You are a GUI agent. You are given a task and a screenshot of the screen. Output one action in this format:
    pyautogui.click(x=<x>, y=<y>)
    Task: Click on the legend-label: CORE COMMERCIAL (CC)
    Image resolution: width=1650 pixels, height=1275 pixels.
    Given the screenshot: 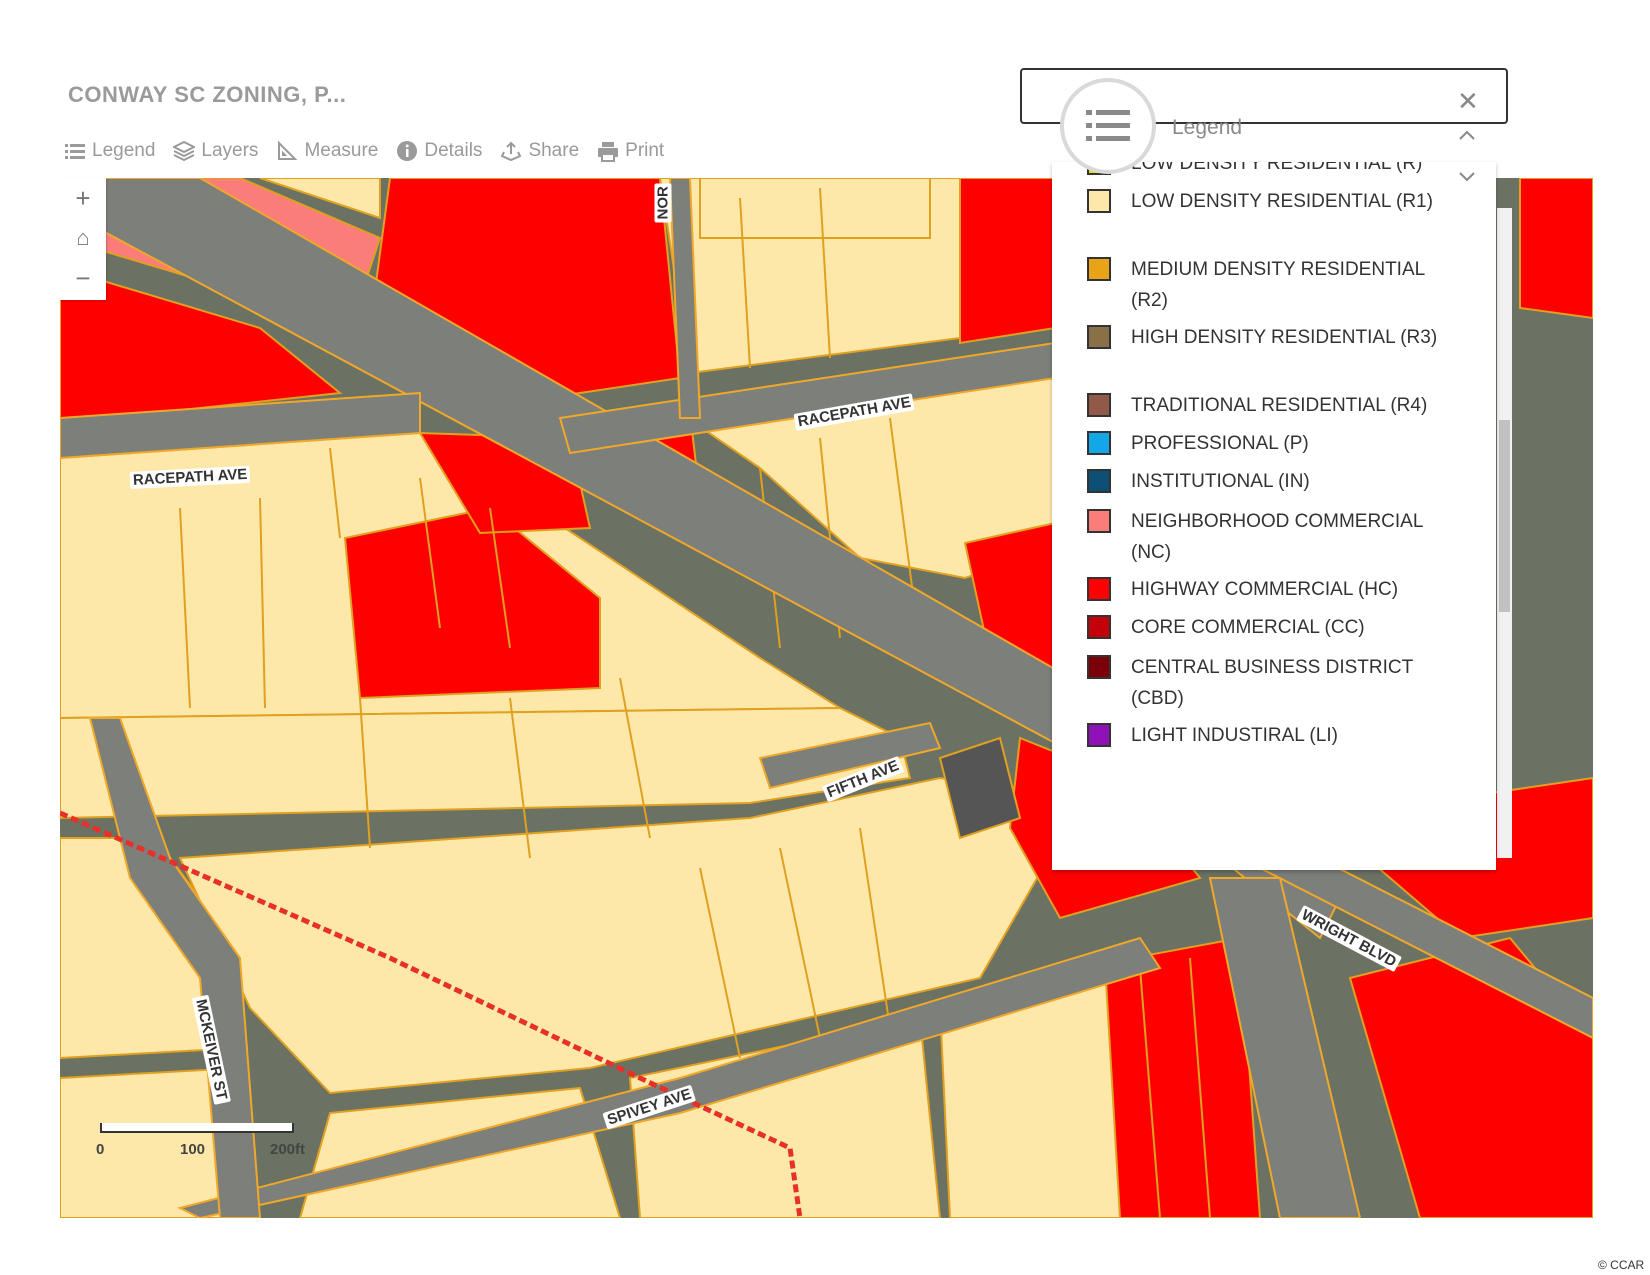 What is the action you would take?
    pyautogui.click(x=1248, y=627)
    